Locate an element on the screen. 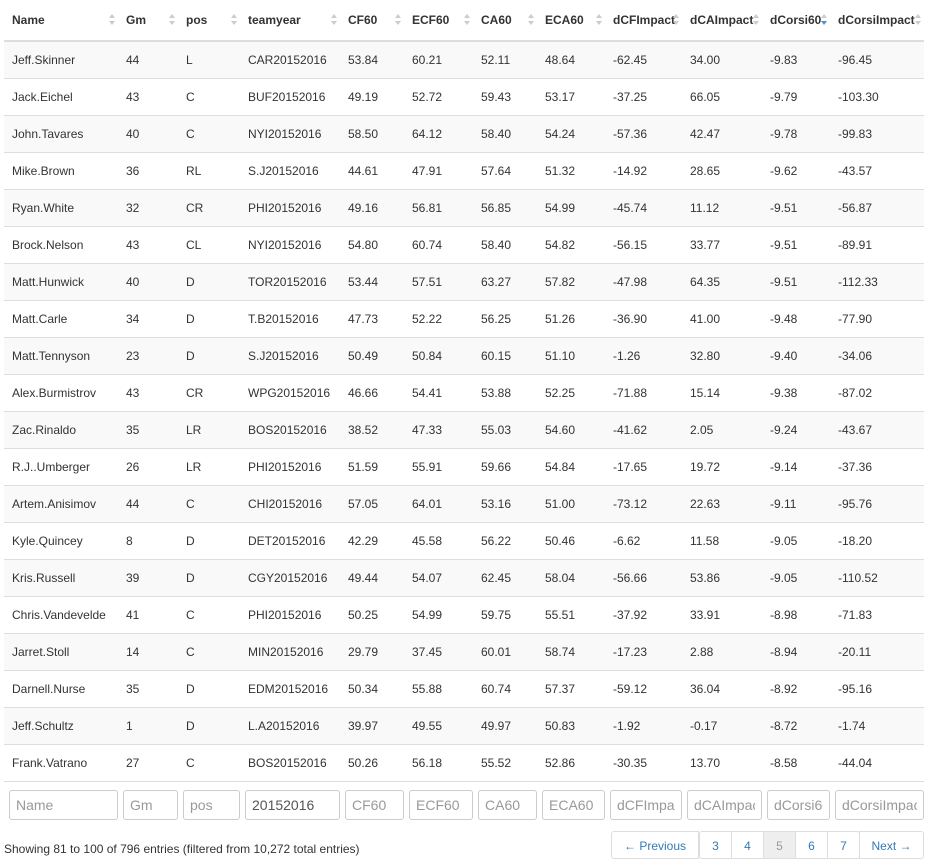 The image size is (934, 867). cell-dcorsi60: -9.79 is located at coordinates (796, 97).